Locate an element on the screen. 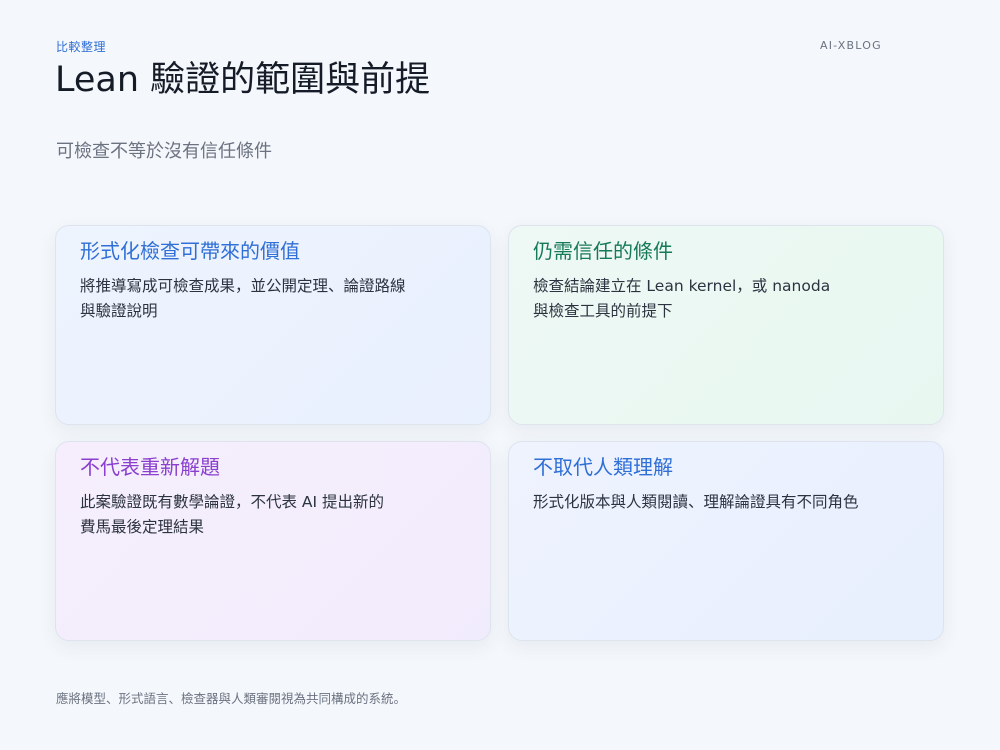  card-body: 此案驗證既有數學論證，不代表 AI 提出新的 費馬最後定理結果 is located at coordinates (273, 515).